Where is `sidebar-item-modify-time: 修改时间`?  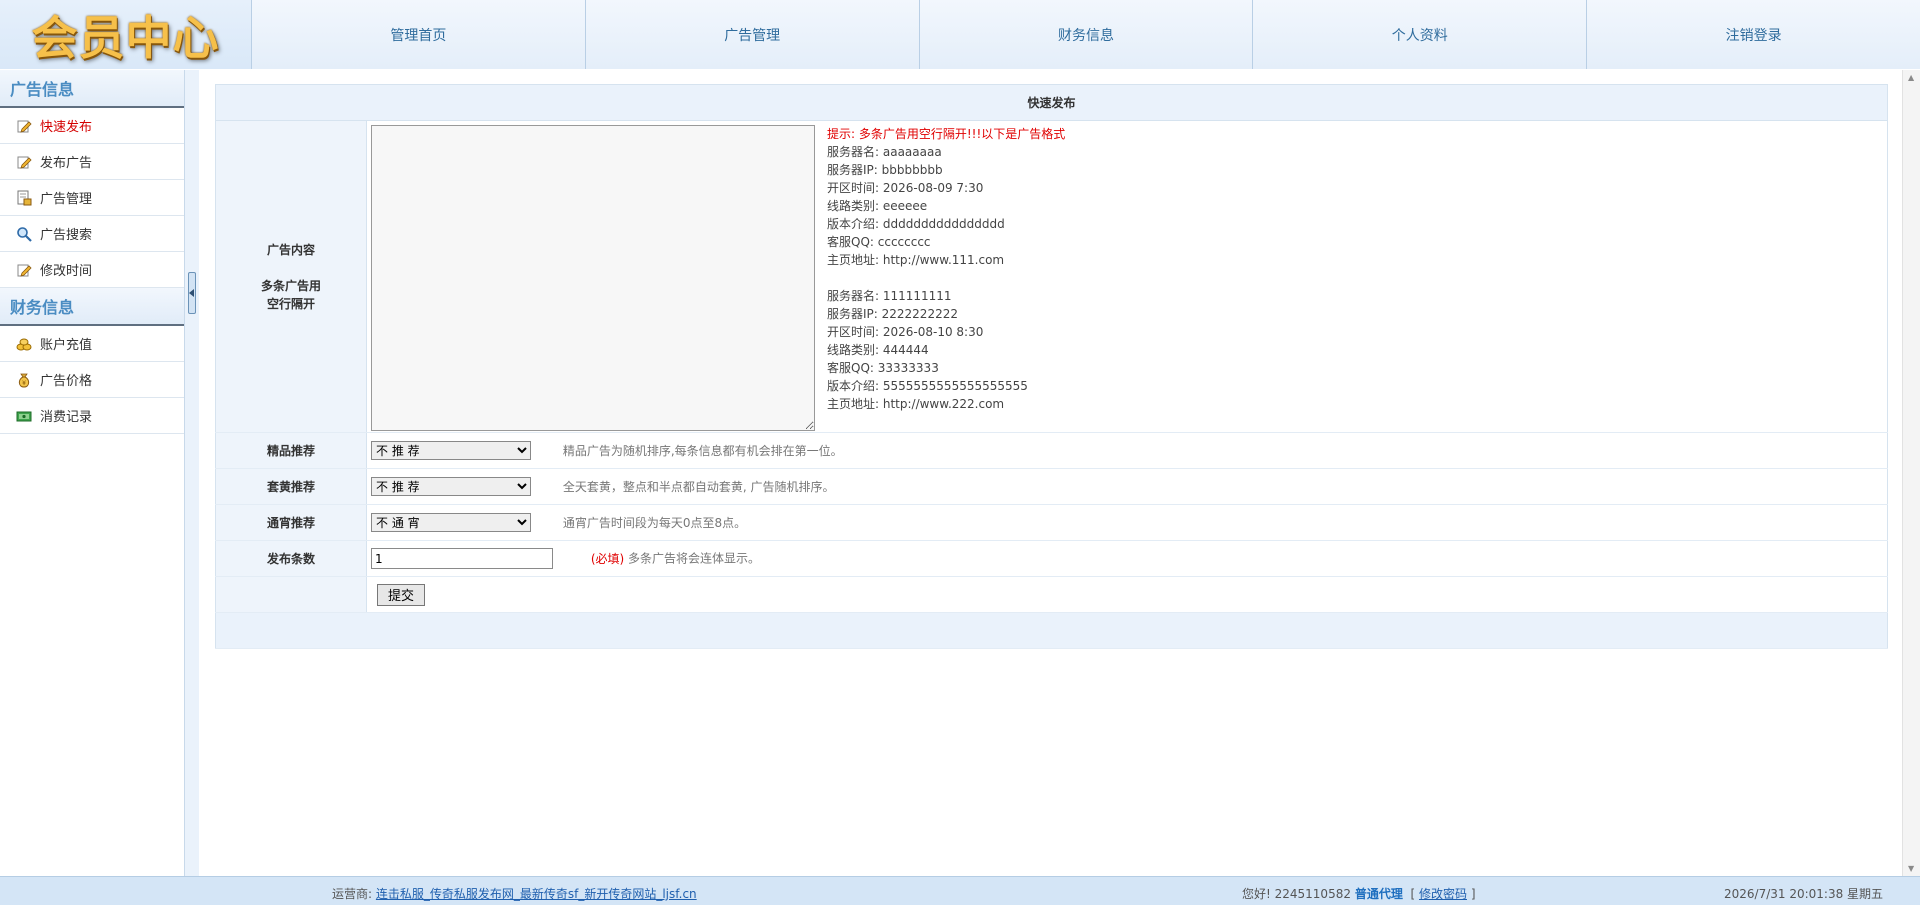
sidebar-item-modify-time: 修改时间 is located at coordinates (92, 270).